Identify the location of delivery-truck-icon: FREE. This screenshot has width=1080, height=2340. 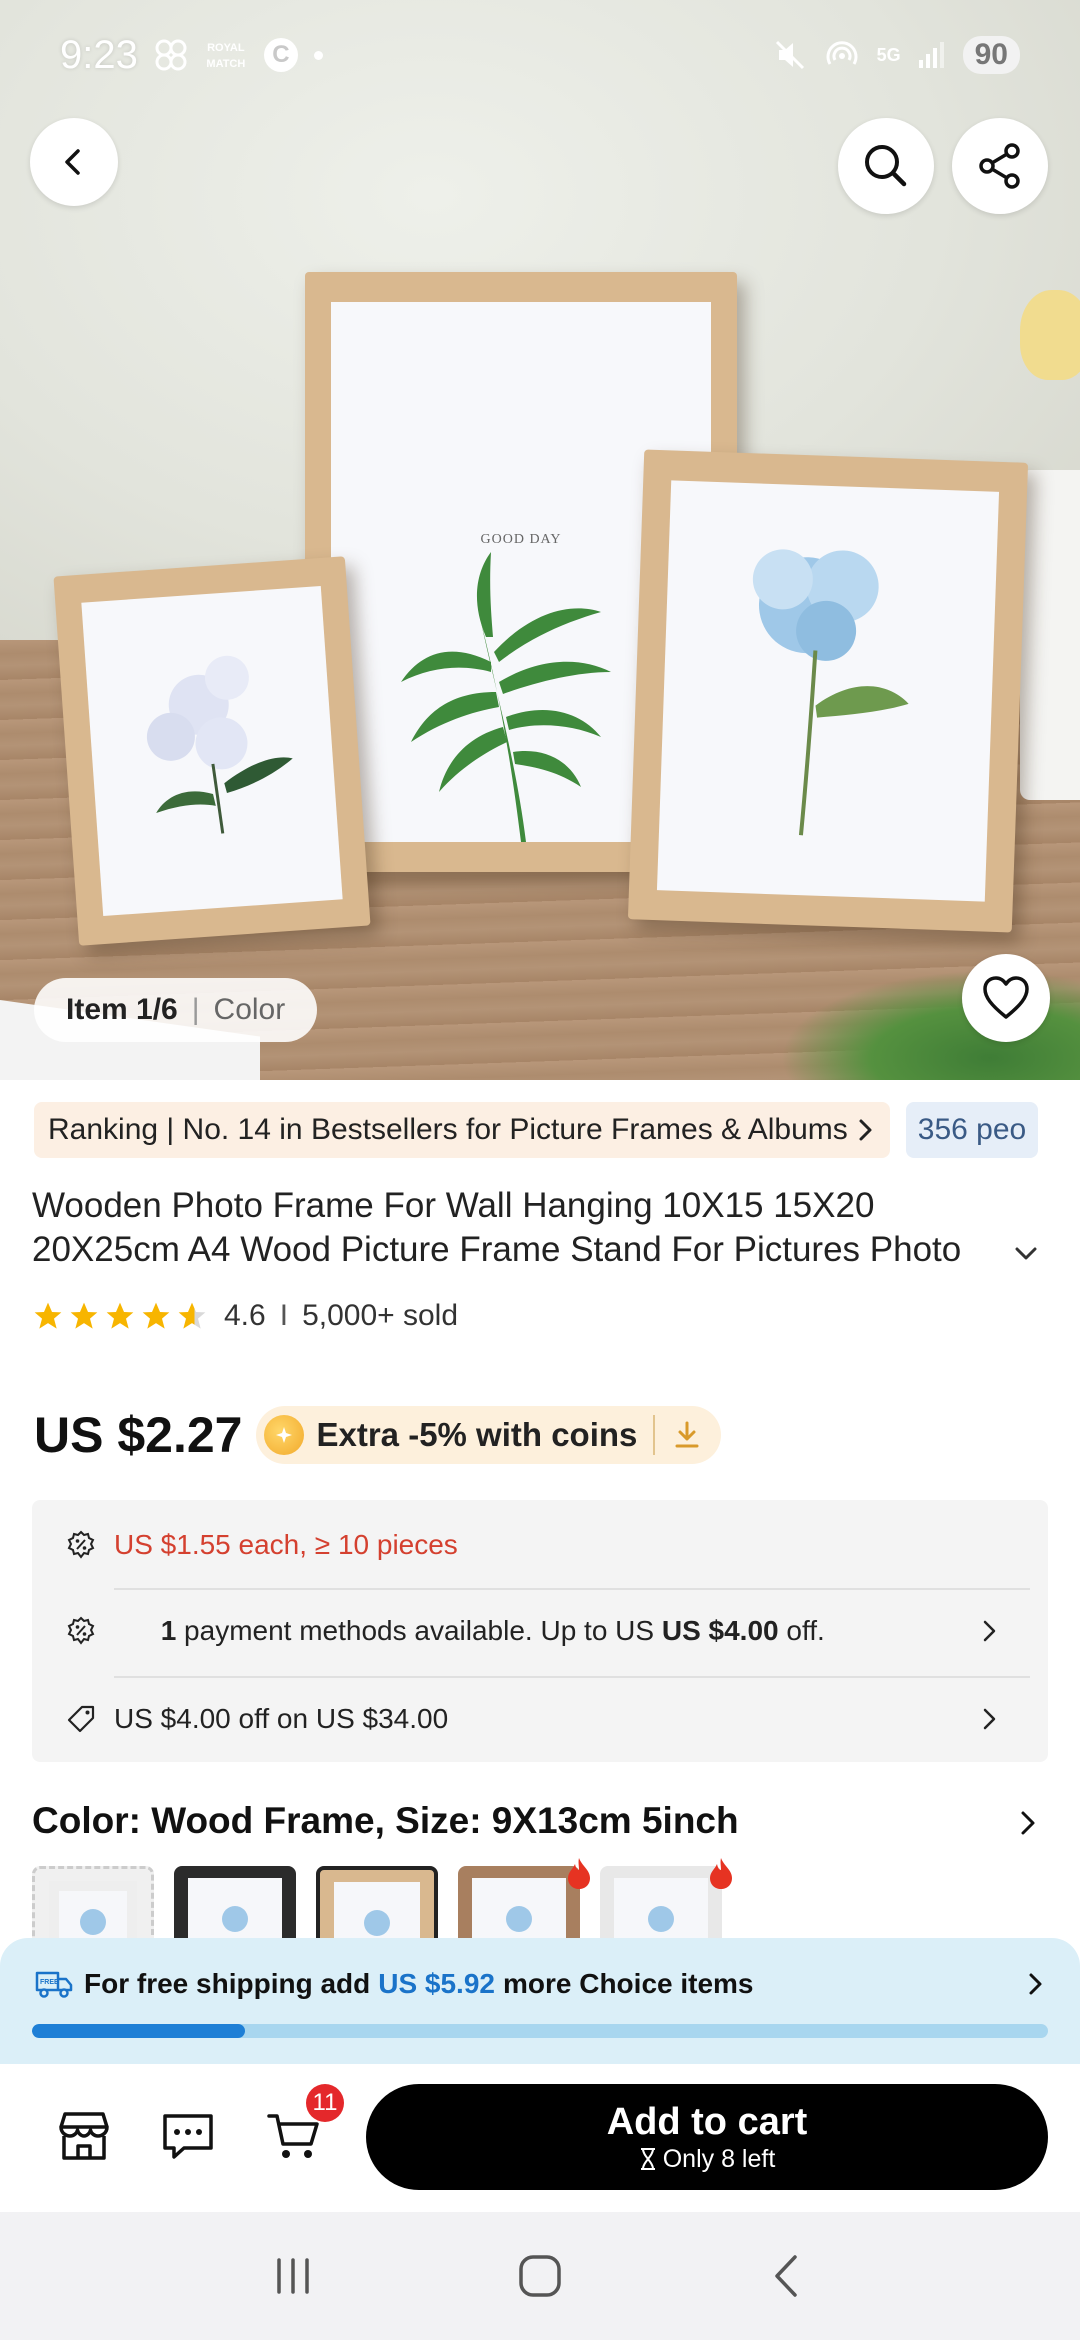
(54, 1984).